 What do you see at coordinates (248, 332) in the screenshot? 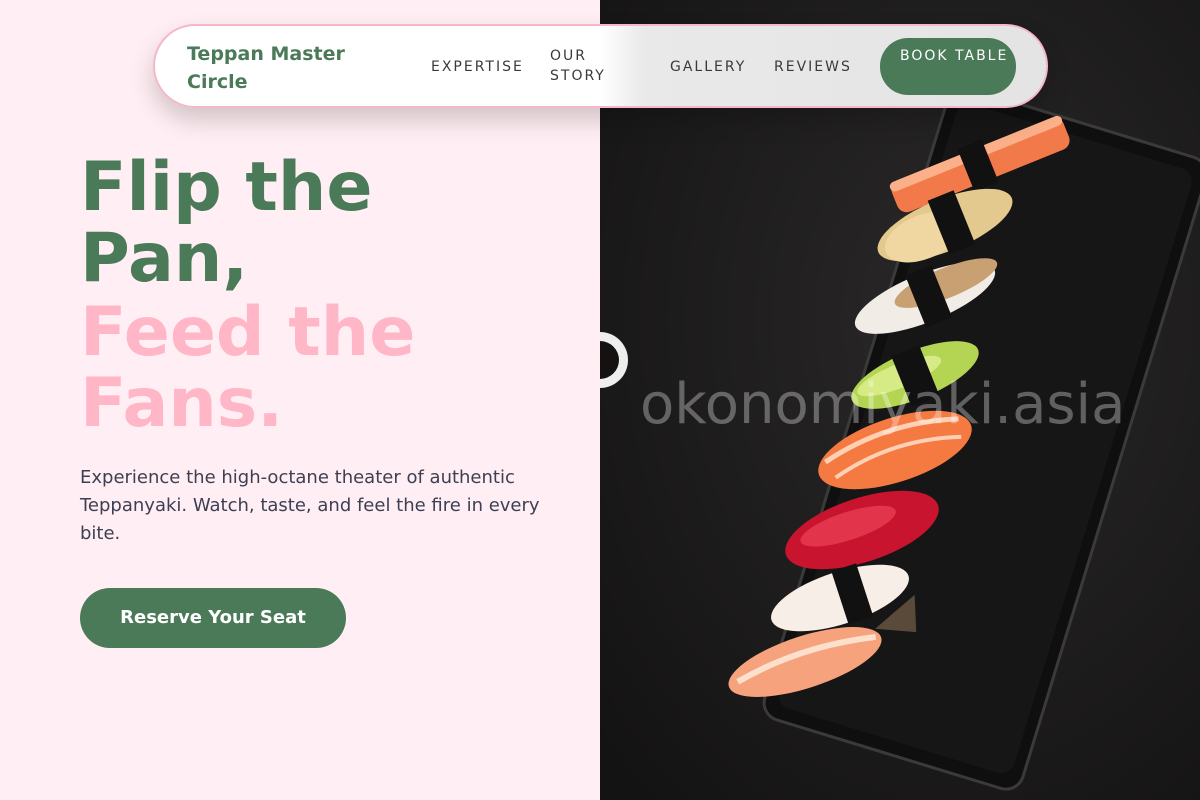
I see `hero-title-line-accent: Feed the` at bounding box center [248, 332].